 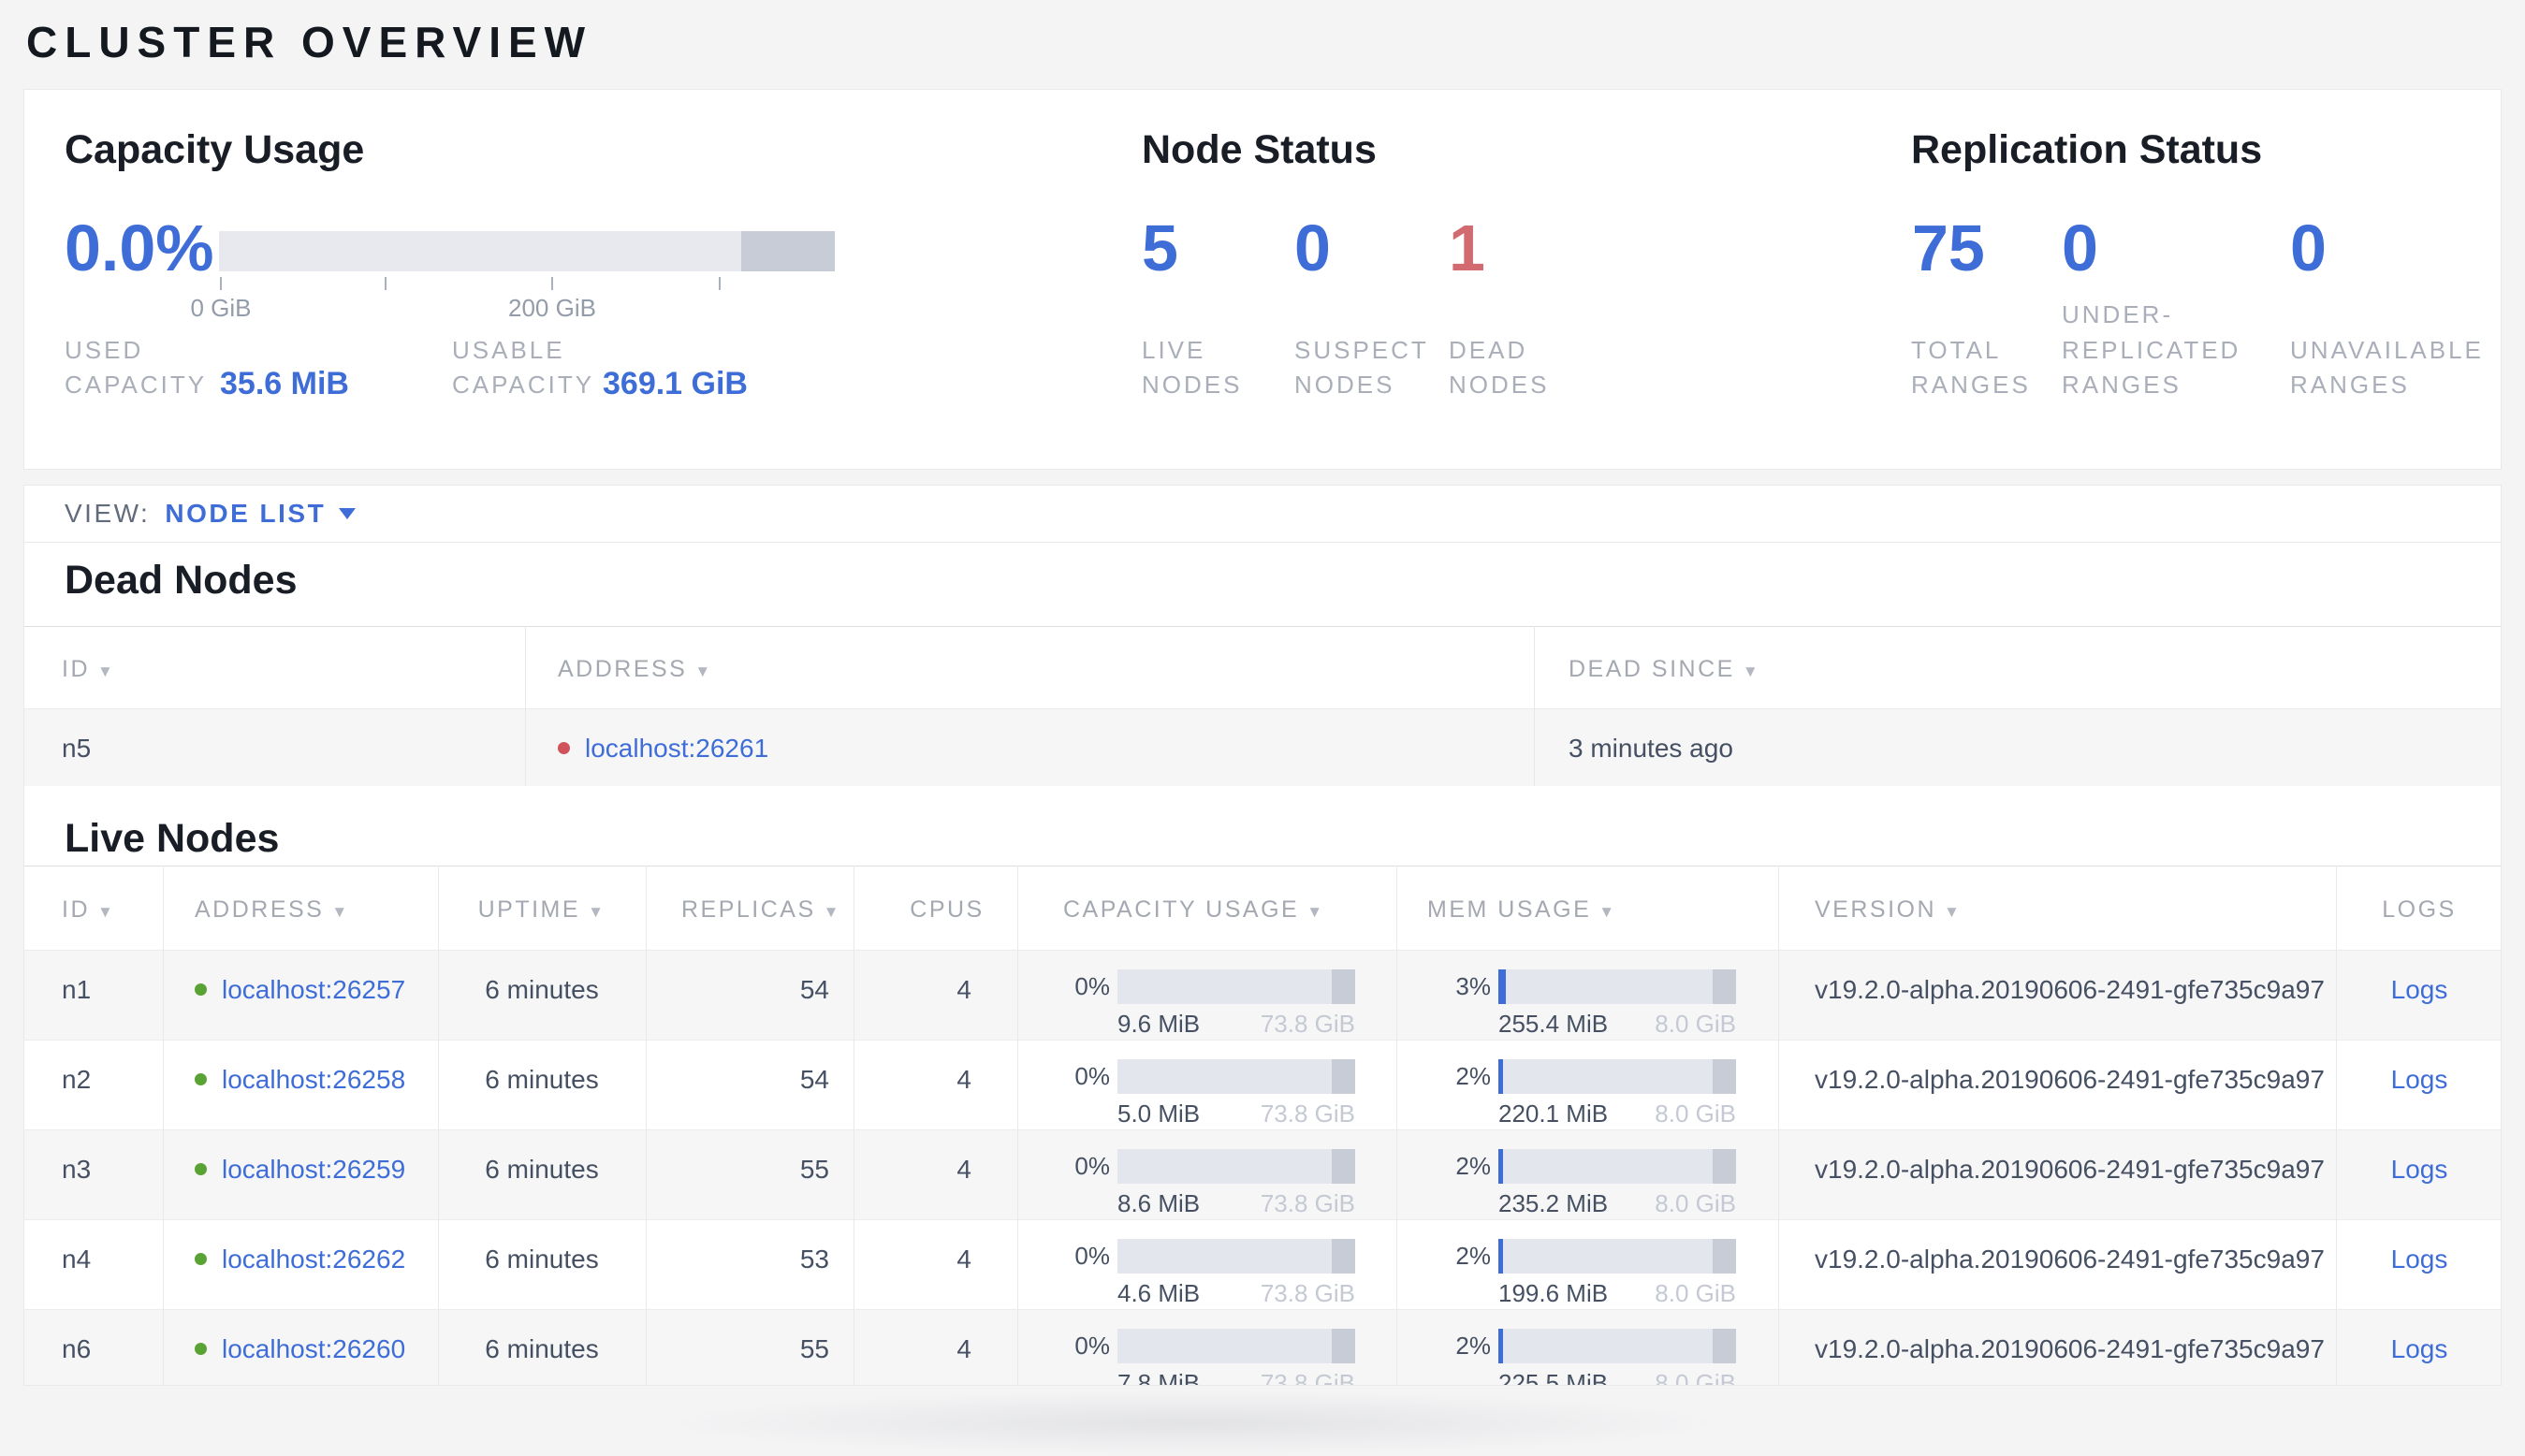 I want to click on dead-node-address: localhost:26261, so click(x=663, y=749).